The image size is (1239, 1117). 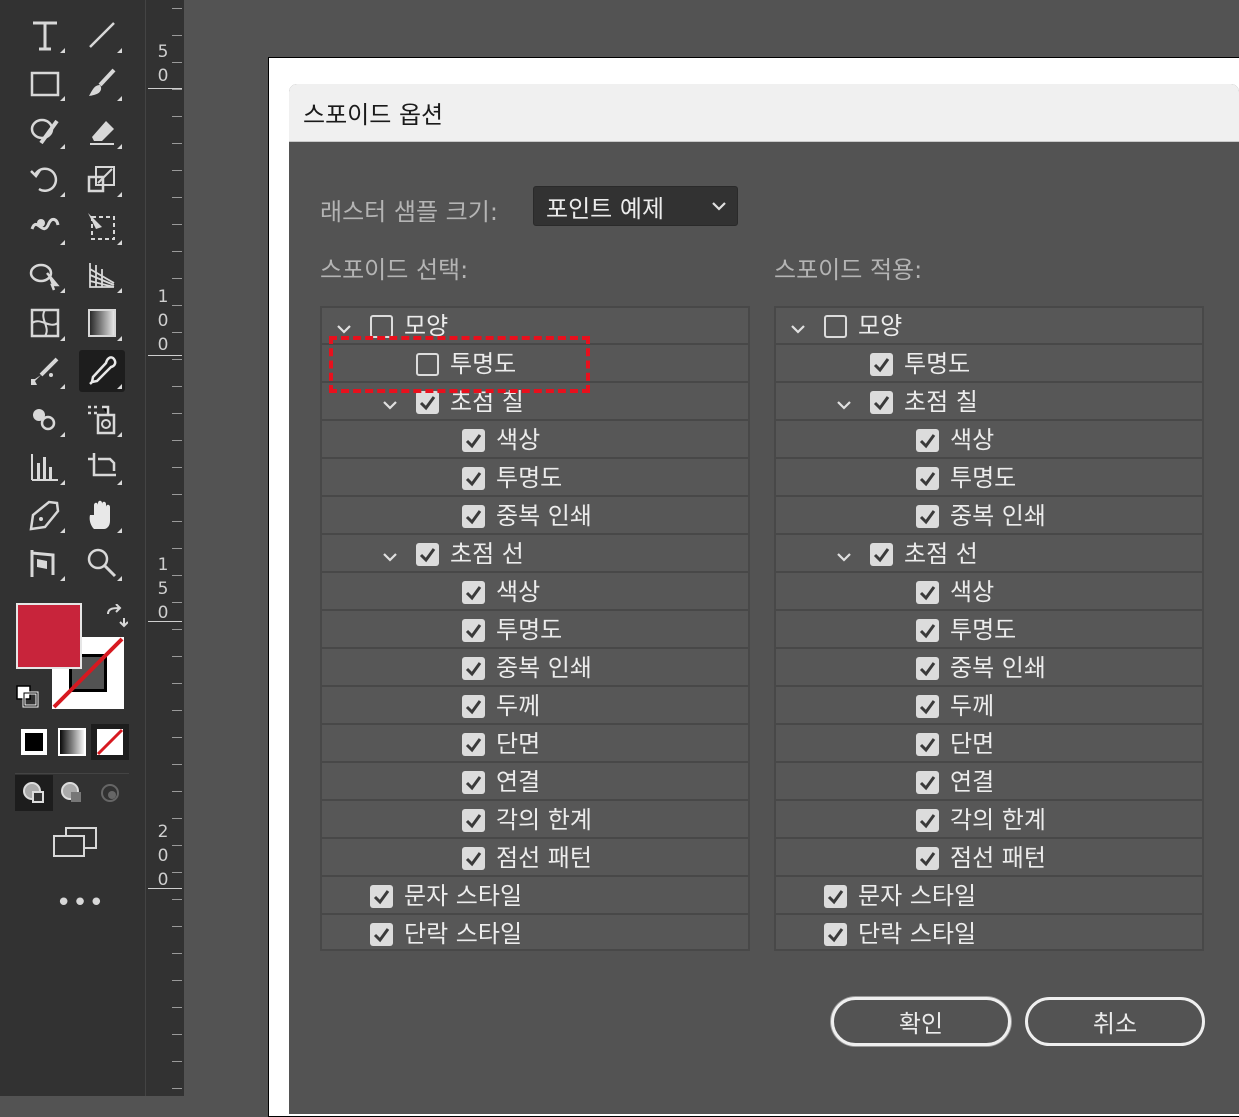 What do you see at coordinates (102, 83) in the screenshot?
I see `paintbrush-tool-button` at bounding box center [102, 83].